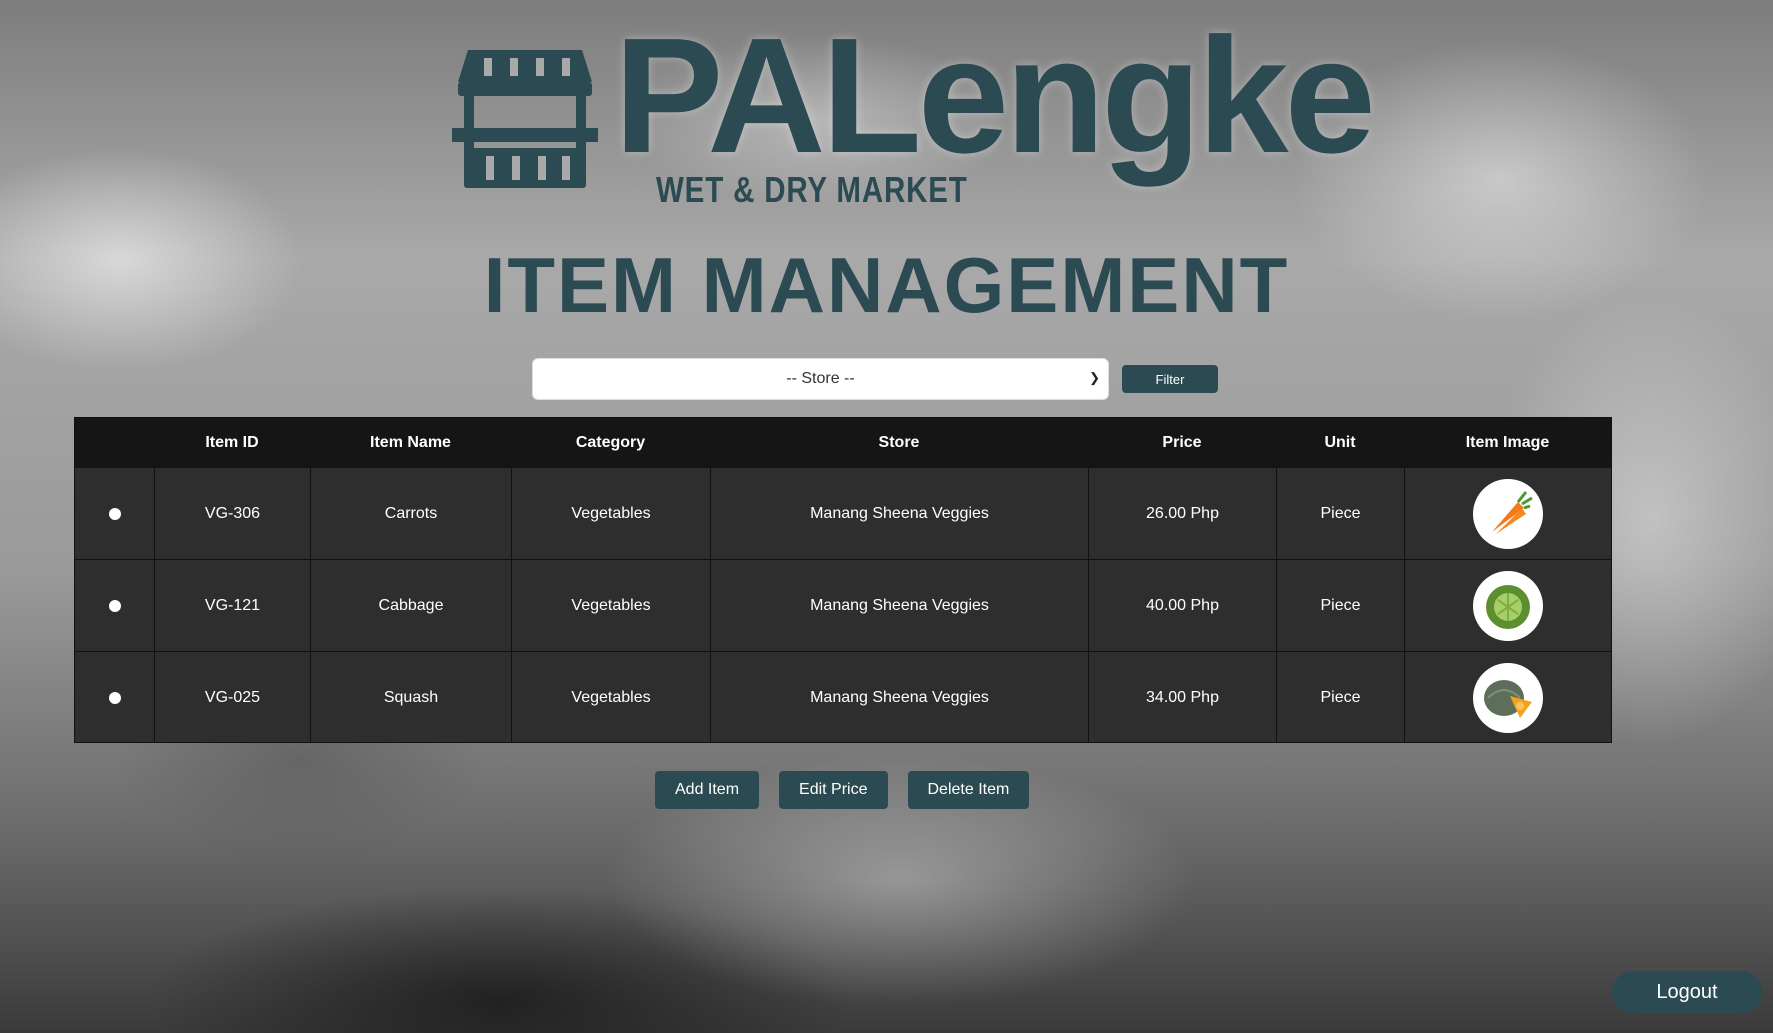 The height and width of the screenshot is (1033, 1773). Describe the element at coordinates (1182, 513) in the screenshot. I see `price-cell: 26.00 Php` at that location.